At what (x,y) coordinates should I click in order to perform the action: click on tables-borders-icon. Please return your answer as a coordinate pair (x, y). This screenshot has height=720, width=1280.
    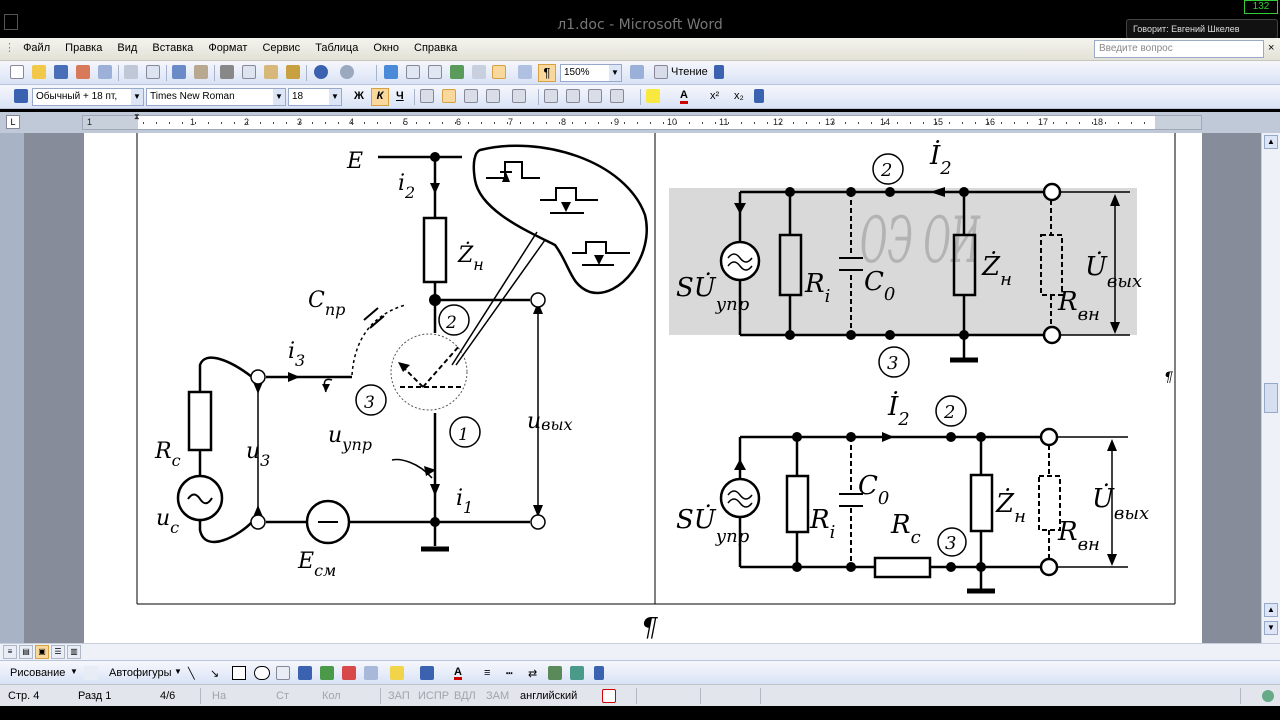
    Looking at the image, I should click on (413, 72).